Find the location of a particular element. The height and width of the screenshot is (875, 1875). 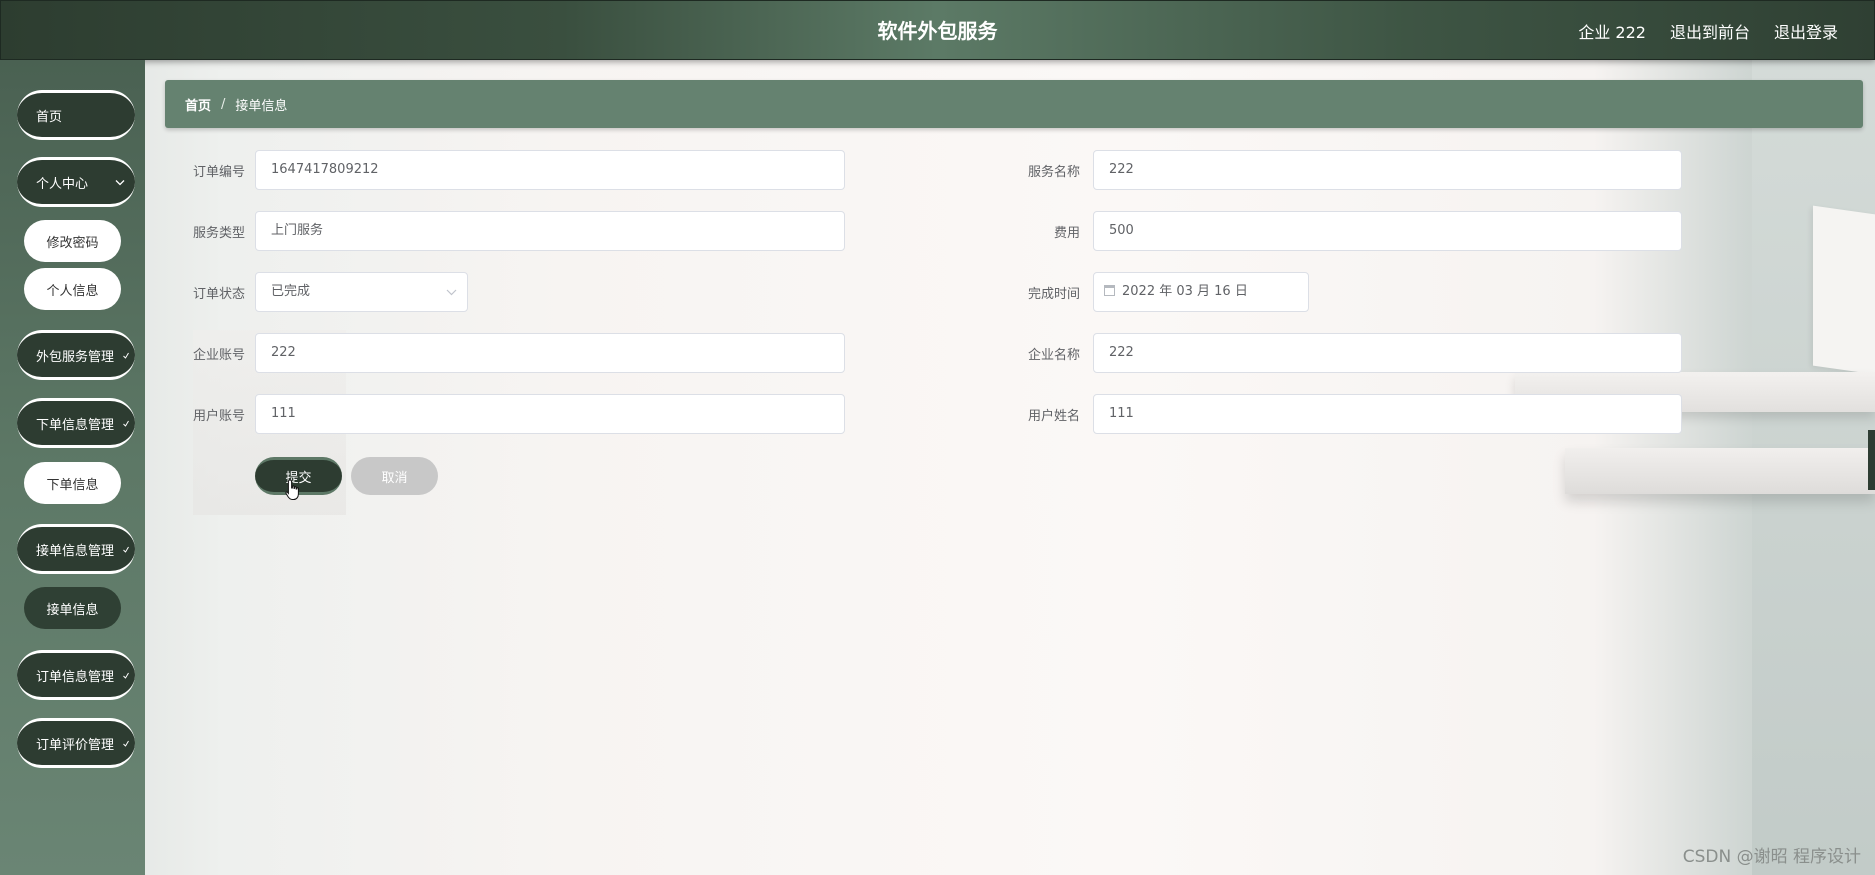

sidebar-item-label: 接单信息管理 is located at coordinates (75, 551).